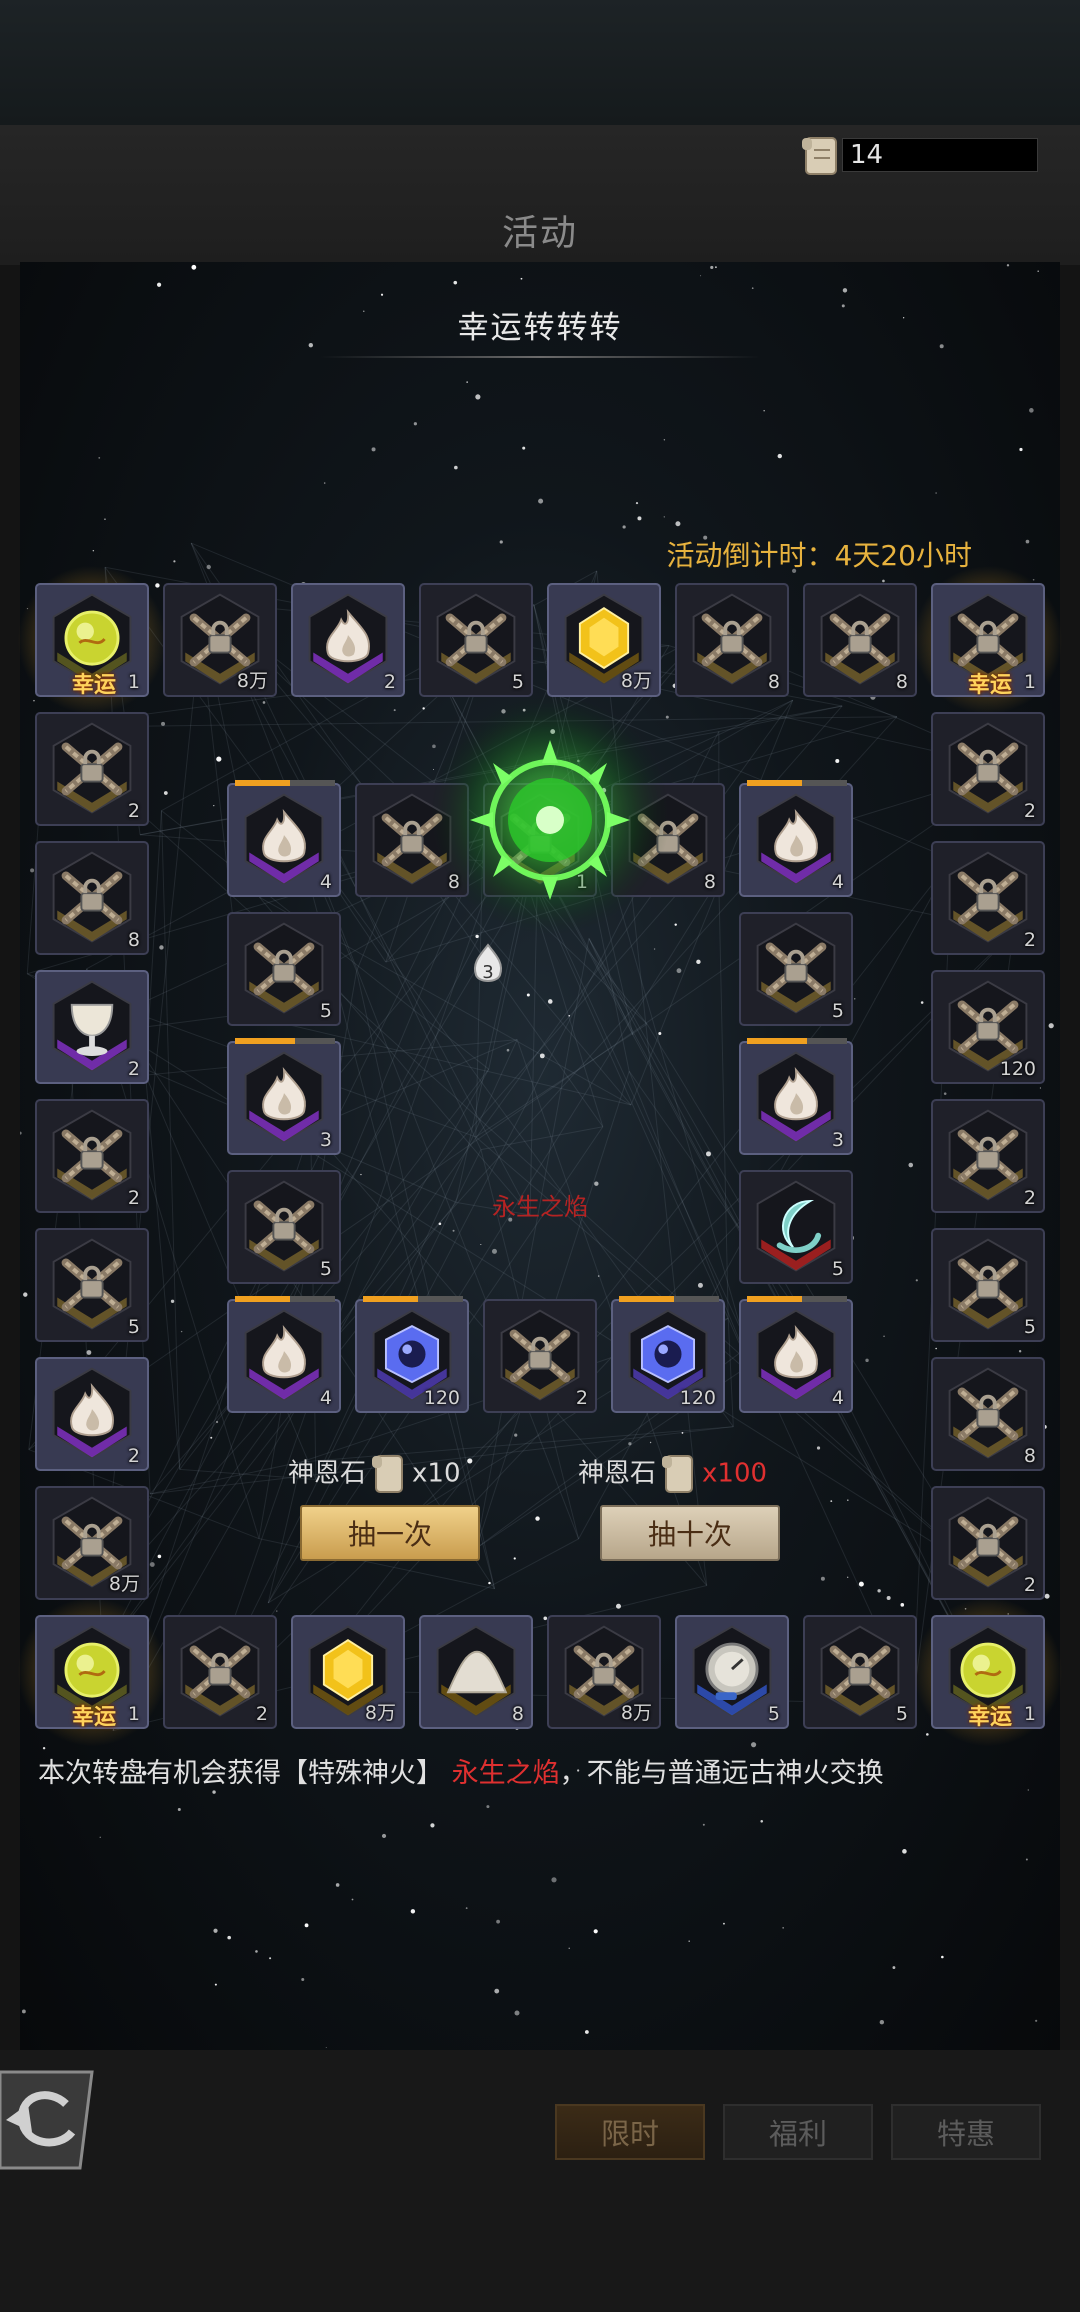  What do you see at coordinates (550, 815) in the screenshot?
I see `eternal-flame-icon` at bounding box center [550, 815].